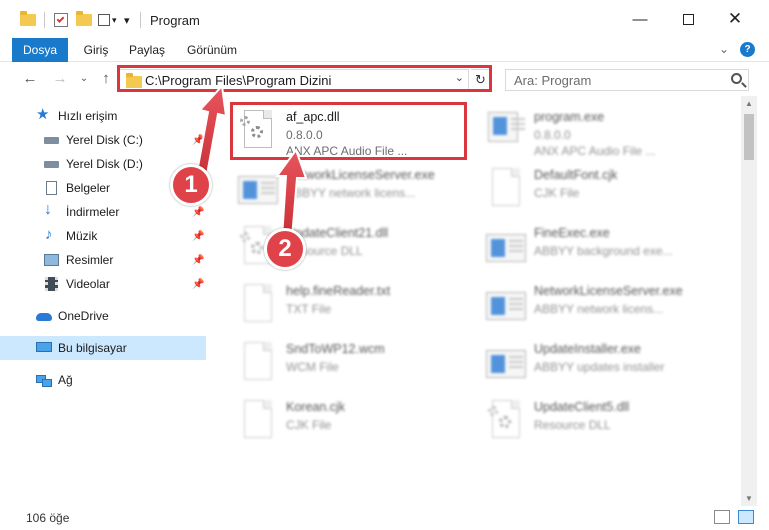 The image size is (769, 530). Describe the element at coordinates (251, 161) in the screenshot. I see `annotation-arrows` at that location.